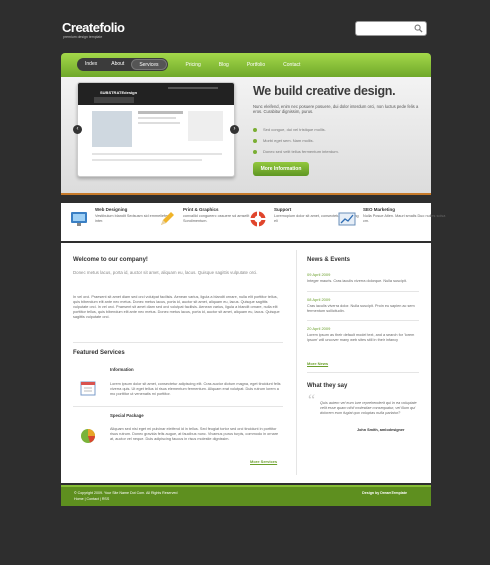  Describe the element at coordinates (327, 386) in the screenshot. I see `testimonials-title: What they say` at that location.